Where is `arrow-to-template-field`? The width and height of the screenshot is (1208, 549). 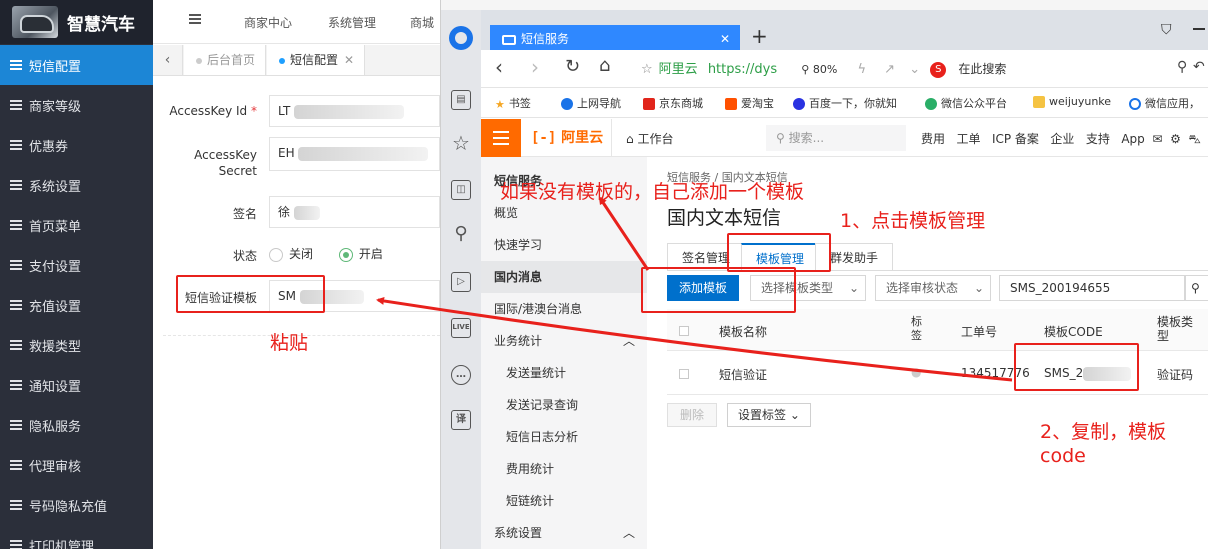
arrow-to-template-field is located at coordinates (694, 339).